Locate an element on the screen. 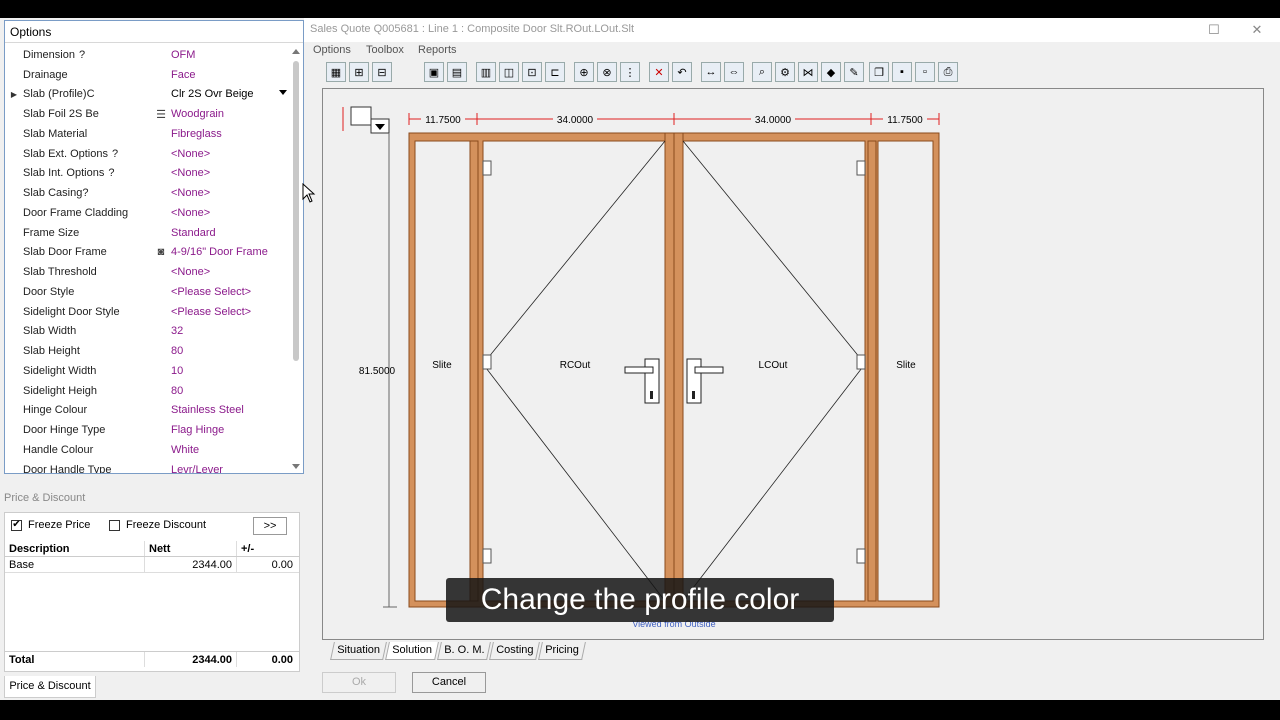 The height and width of the screenshot is (720, 1280). tool-measure-icon: ⇔ is located at coordinates (734, 72).